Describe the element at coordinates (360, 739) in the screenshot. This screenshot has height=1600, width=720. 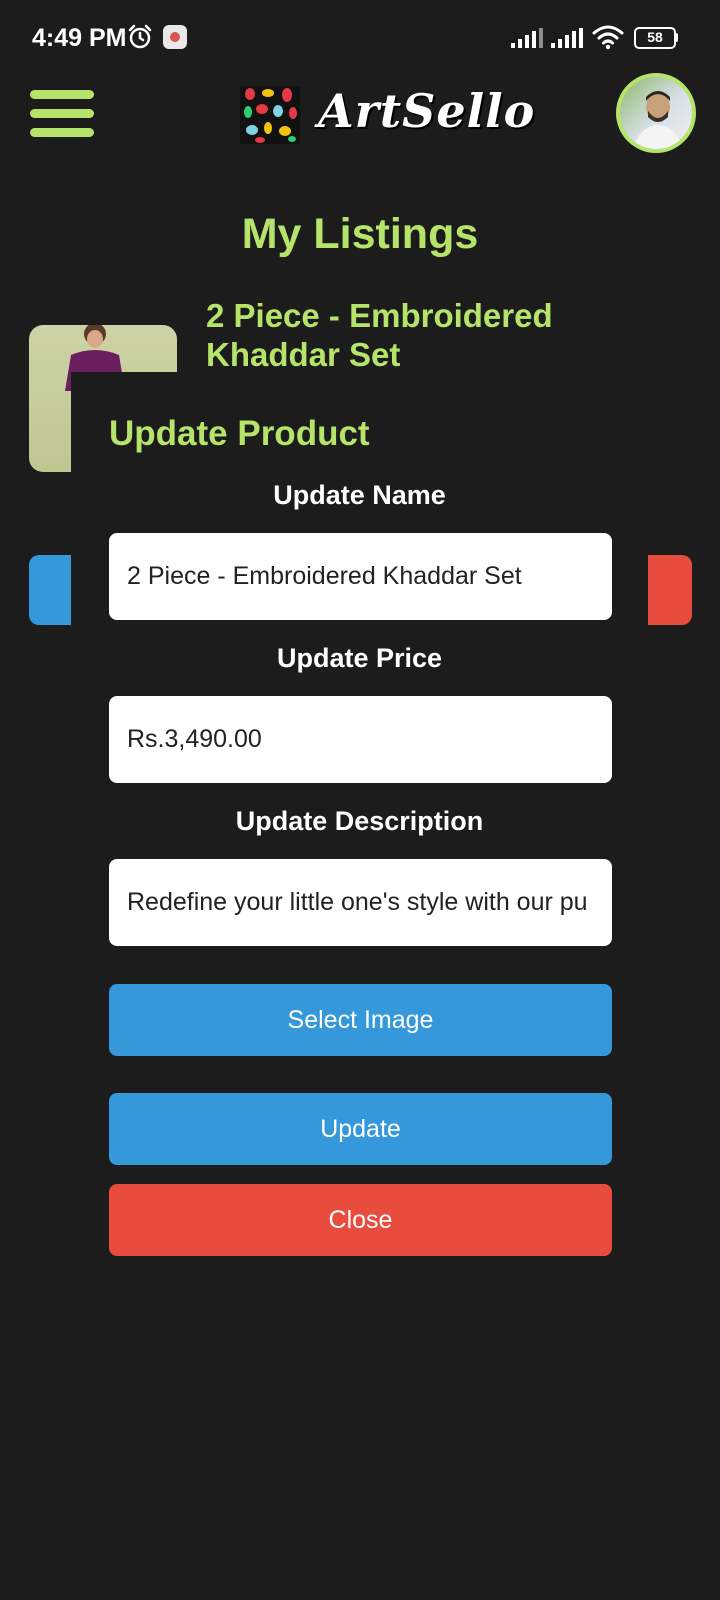
I see `update-price-input` at that location.